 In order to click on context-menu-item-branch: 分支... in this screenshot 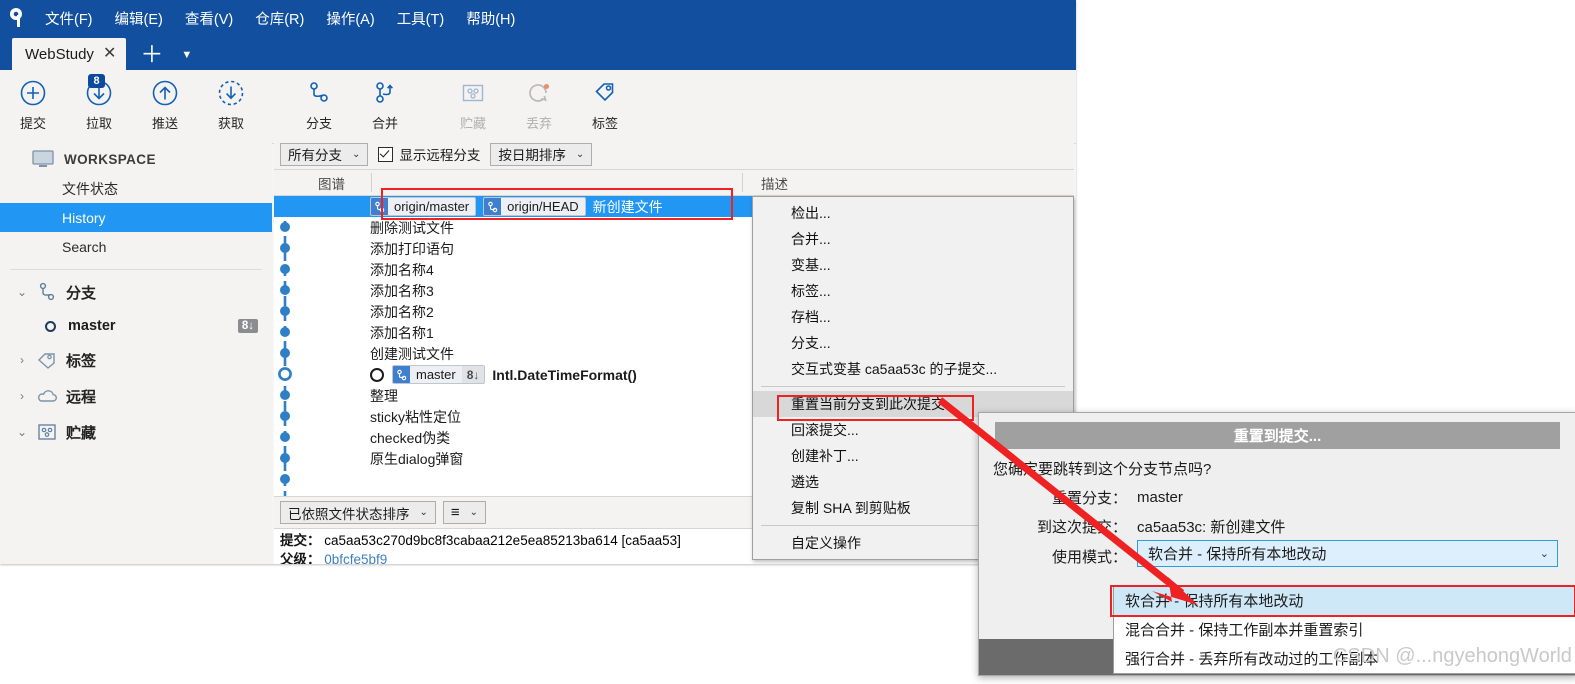, I will do `click(913, 343)`.